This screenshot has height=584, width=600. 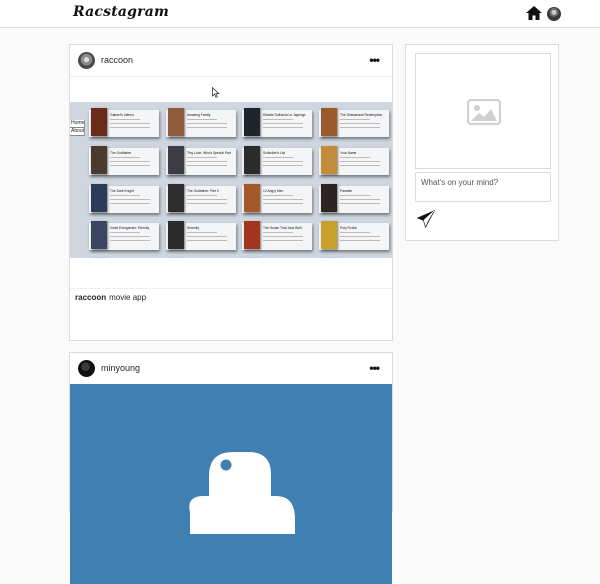 I want to click on movie-title: The Dark Knight, so click(x=122, y=191).